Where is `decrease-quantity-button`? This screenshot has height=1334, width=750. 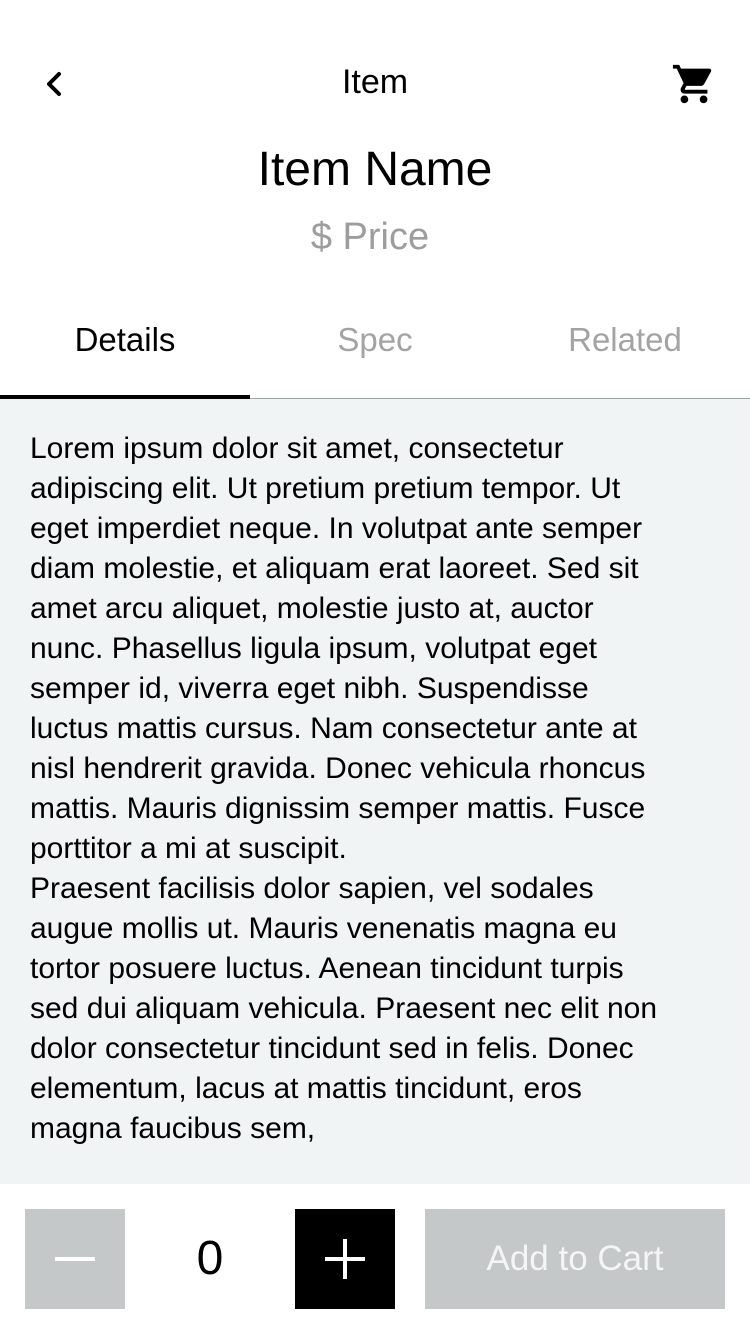 decrease-quantity-button is located at coordinates (75, 1259).